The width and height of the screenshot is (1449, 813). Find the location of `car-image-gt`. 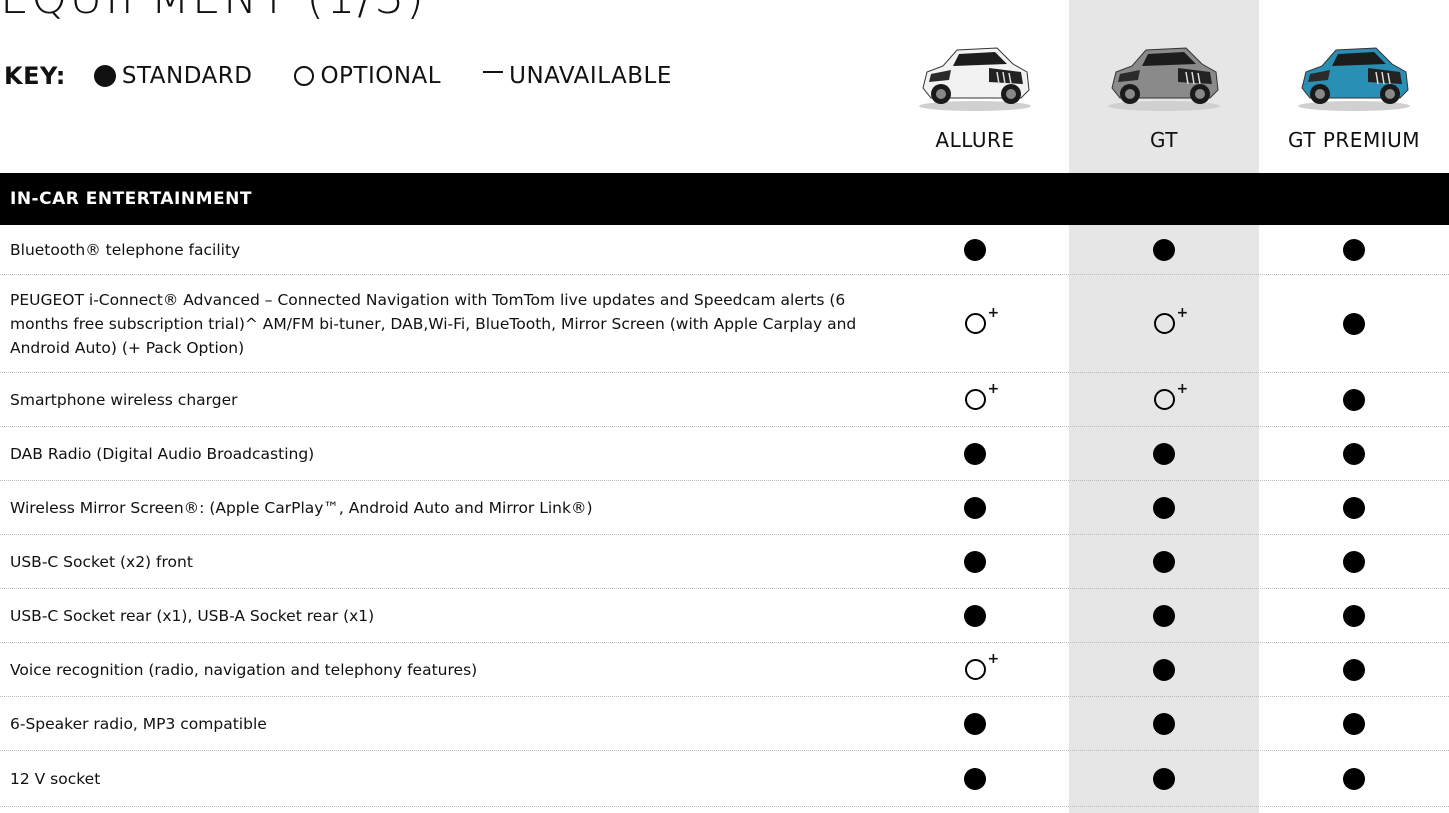

car-image-gt is located at coordinates (1164, 71).